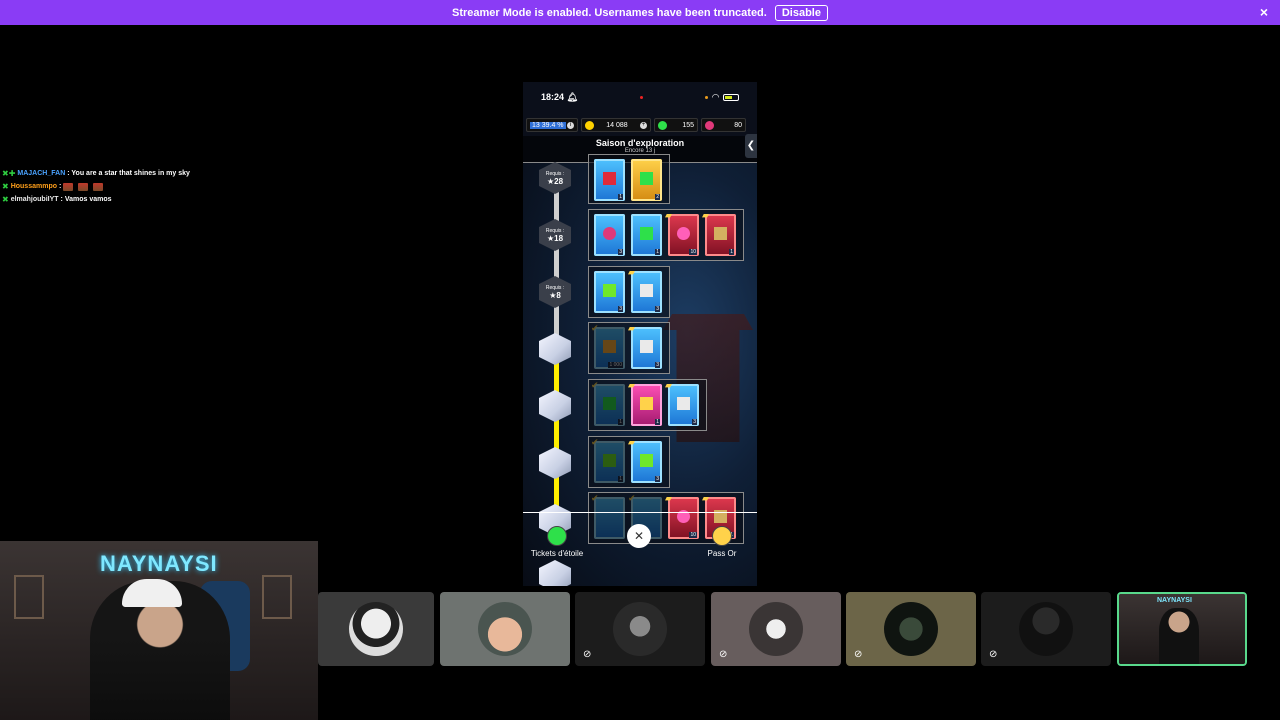  What do you see at coordinates (657, 197) in the screenshot?
I see `reward-quantity: 2` at bounding box center [657, 197].